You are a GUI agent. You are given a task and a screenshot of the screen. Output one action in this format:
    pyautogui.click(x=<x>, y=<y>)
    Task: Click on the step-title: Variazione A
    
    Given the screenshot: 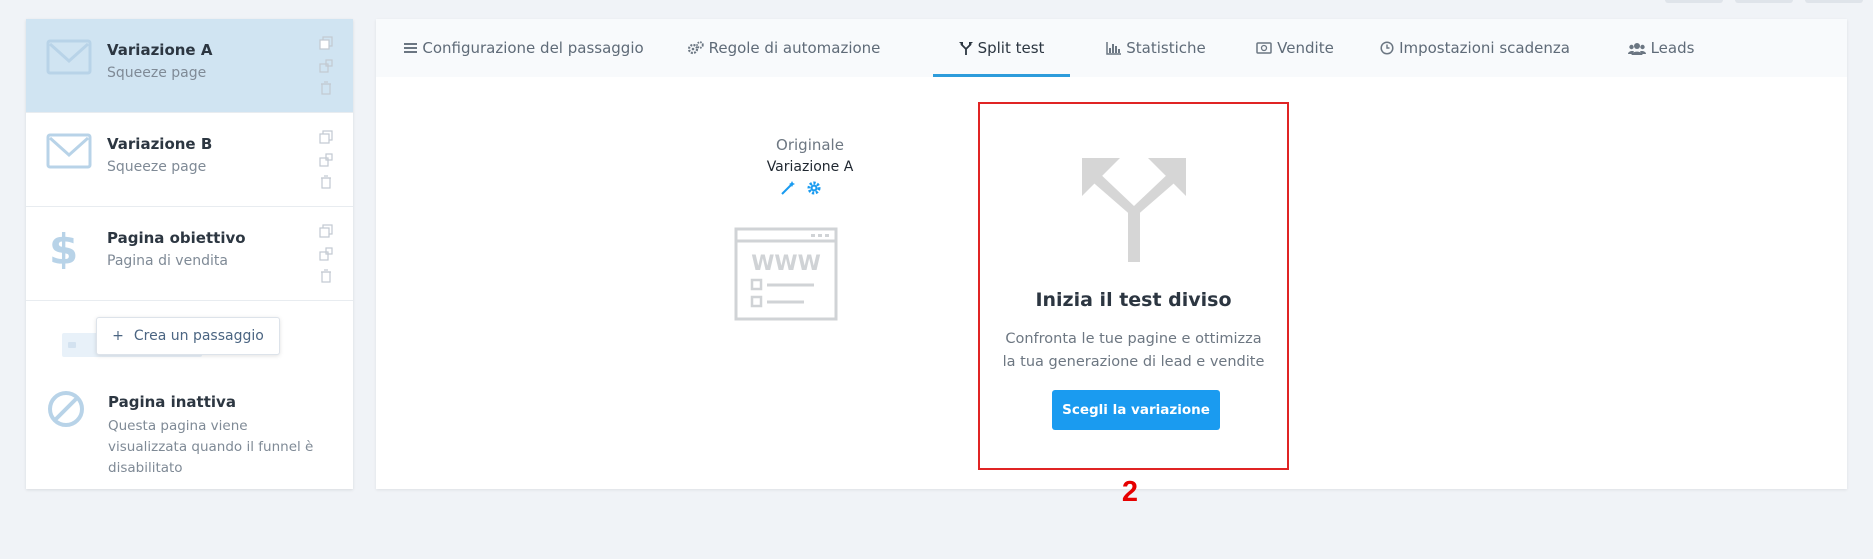 What is the action you would take?
    pyautogui.click(x=160, y=50)
    